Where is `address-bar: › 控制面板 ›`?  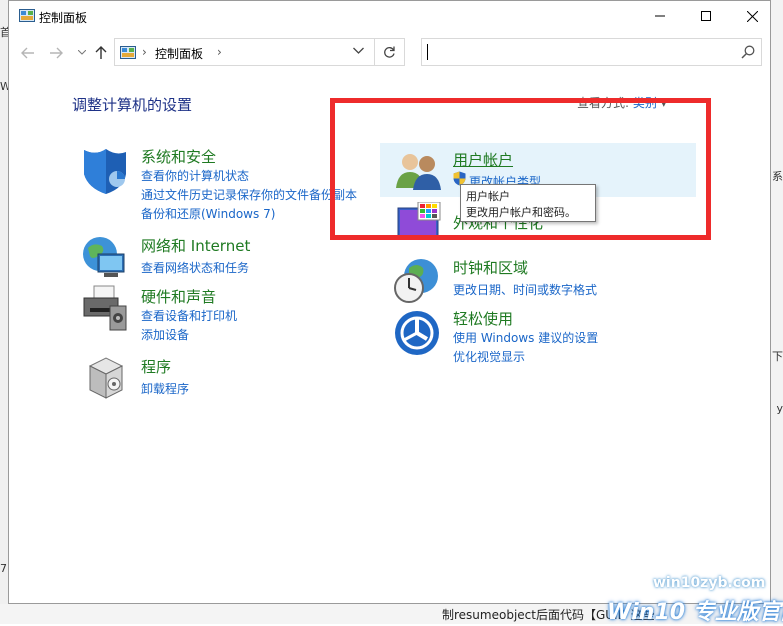 address-bar: › 控制面板 › is located at coordinates (244, 52).